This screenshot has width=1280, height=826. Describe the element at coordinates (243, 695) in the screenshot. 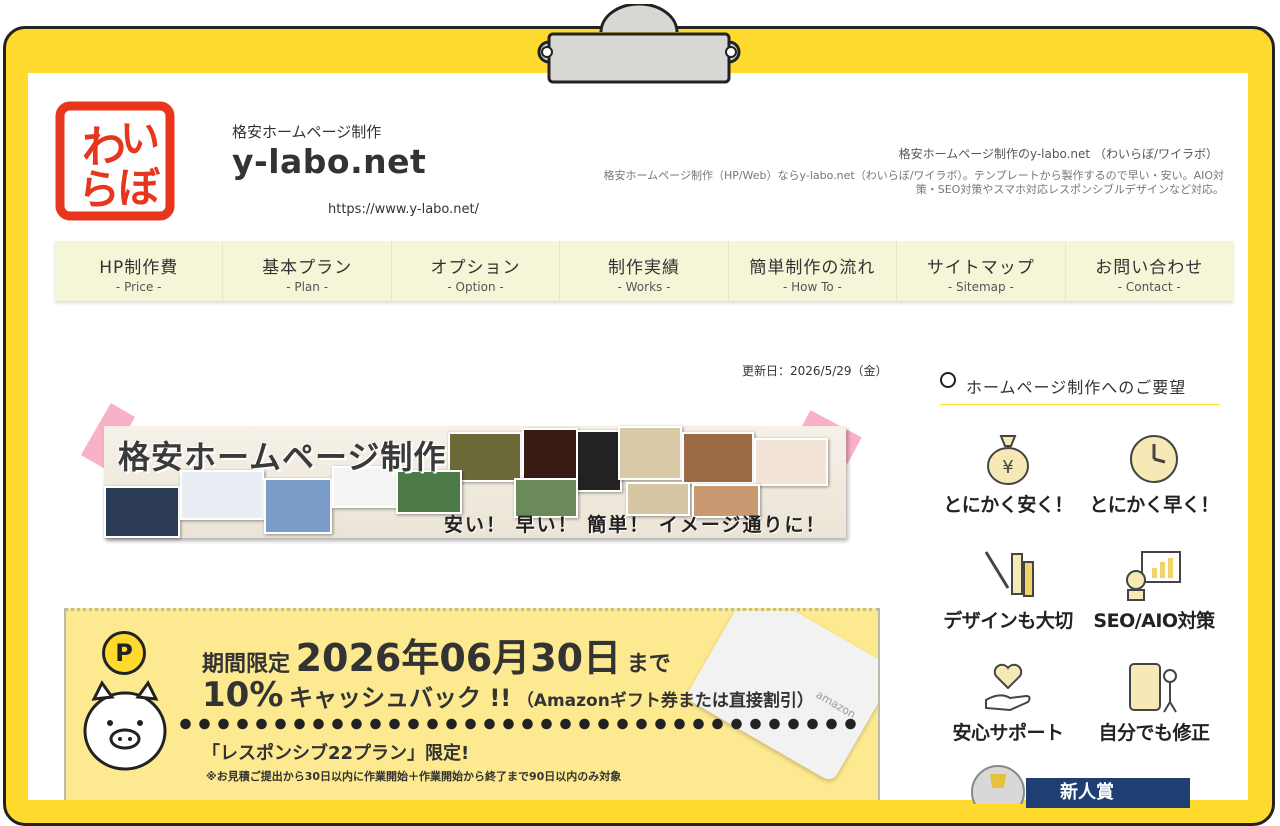

I see `cashback-percent: 10%` at that location.